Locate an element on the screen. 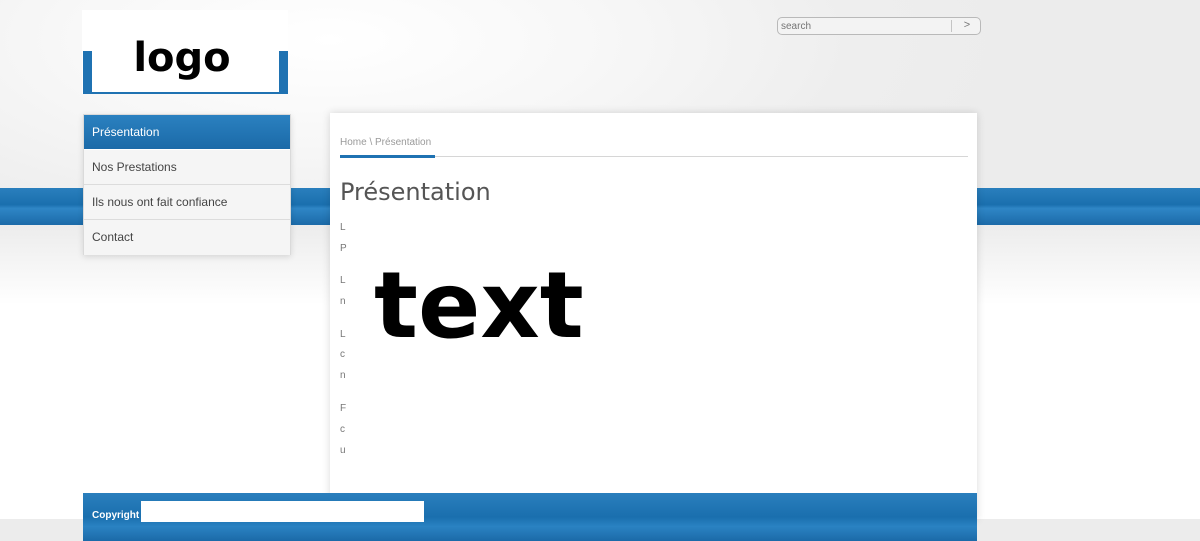 This screenshot has width=1200, height=541. footer-redacted-block is located at coordinates (282, 511).